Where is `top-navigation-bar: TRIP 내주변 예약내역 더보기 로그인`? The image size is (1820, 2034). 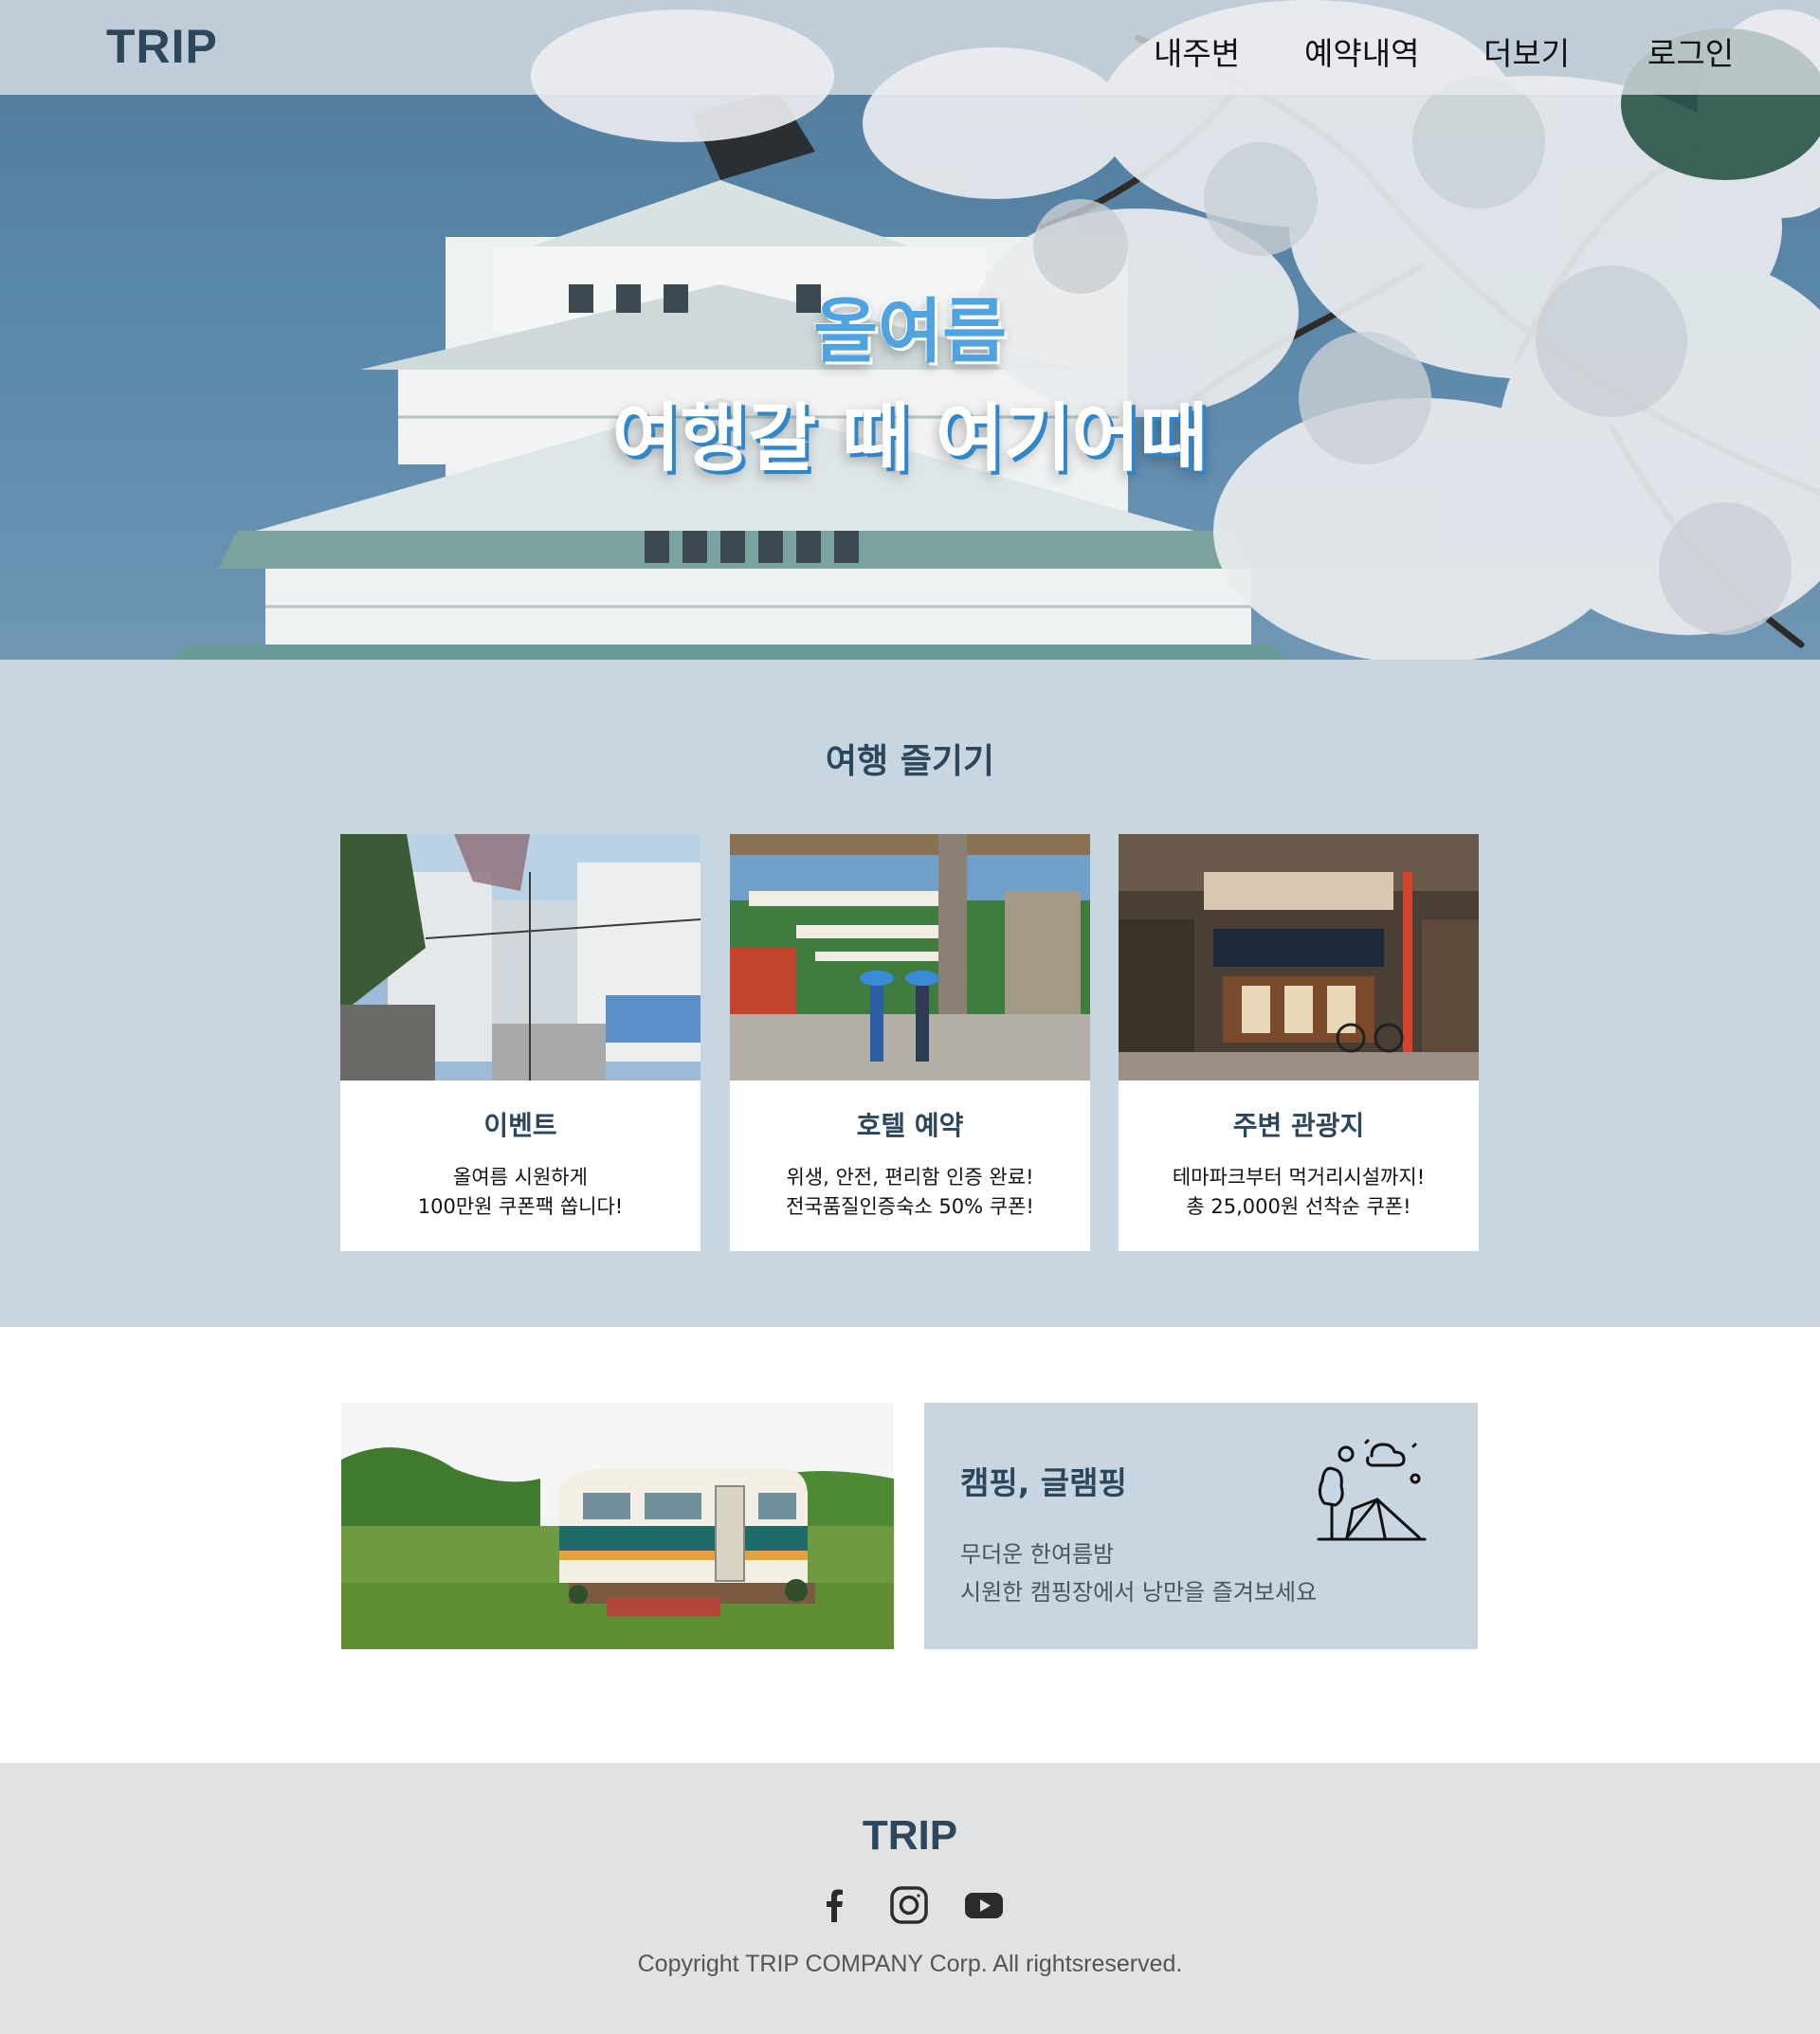 top-navigation-bar: TRIP 내주변 예약내역 더보기 로그인 is located at coordinates (910, 48).